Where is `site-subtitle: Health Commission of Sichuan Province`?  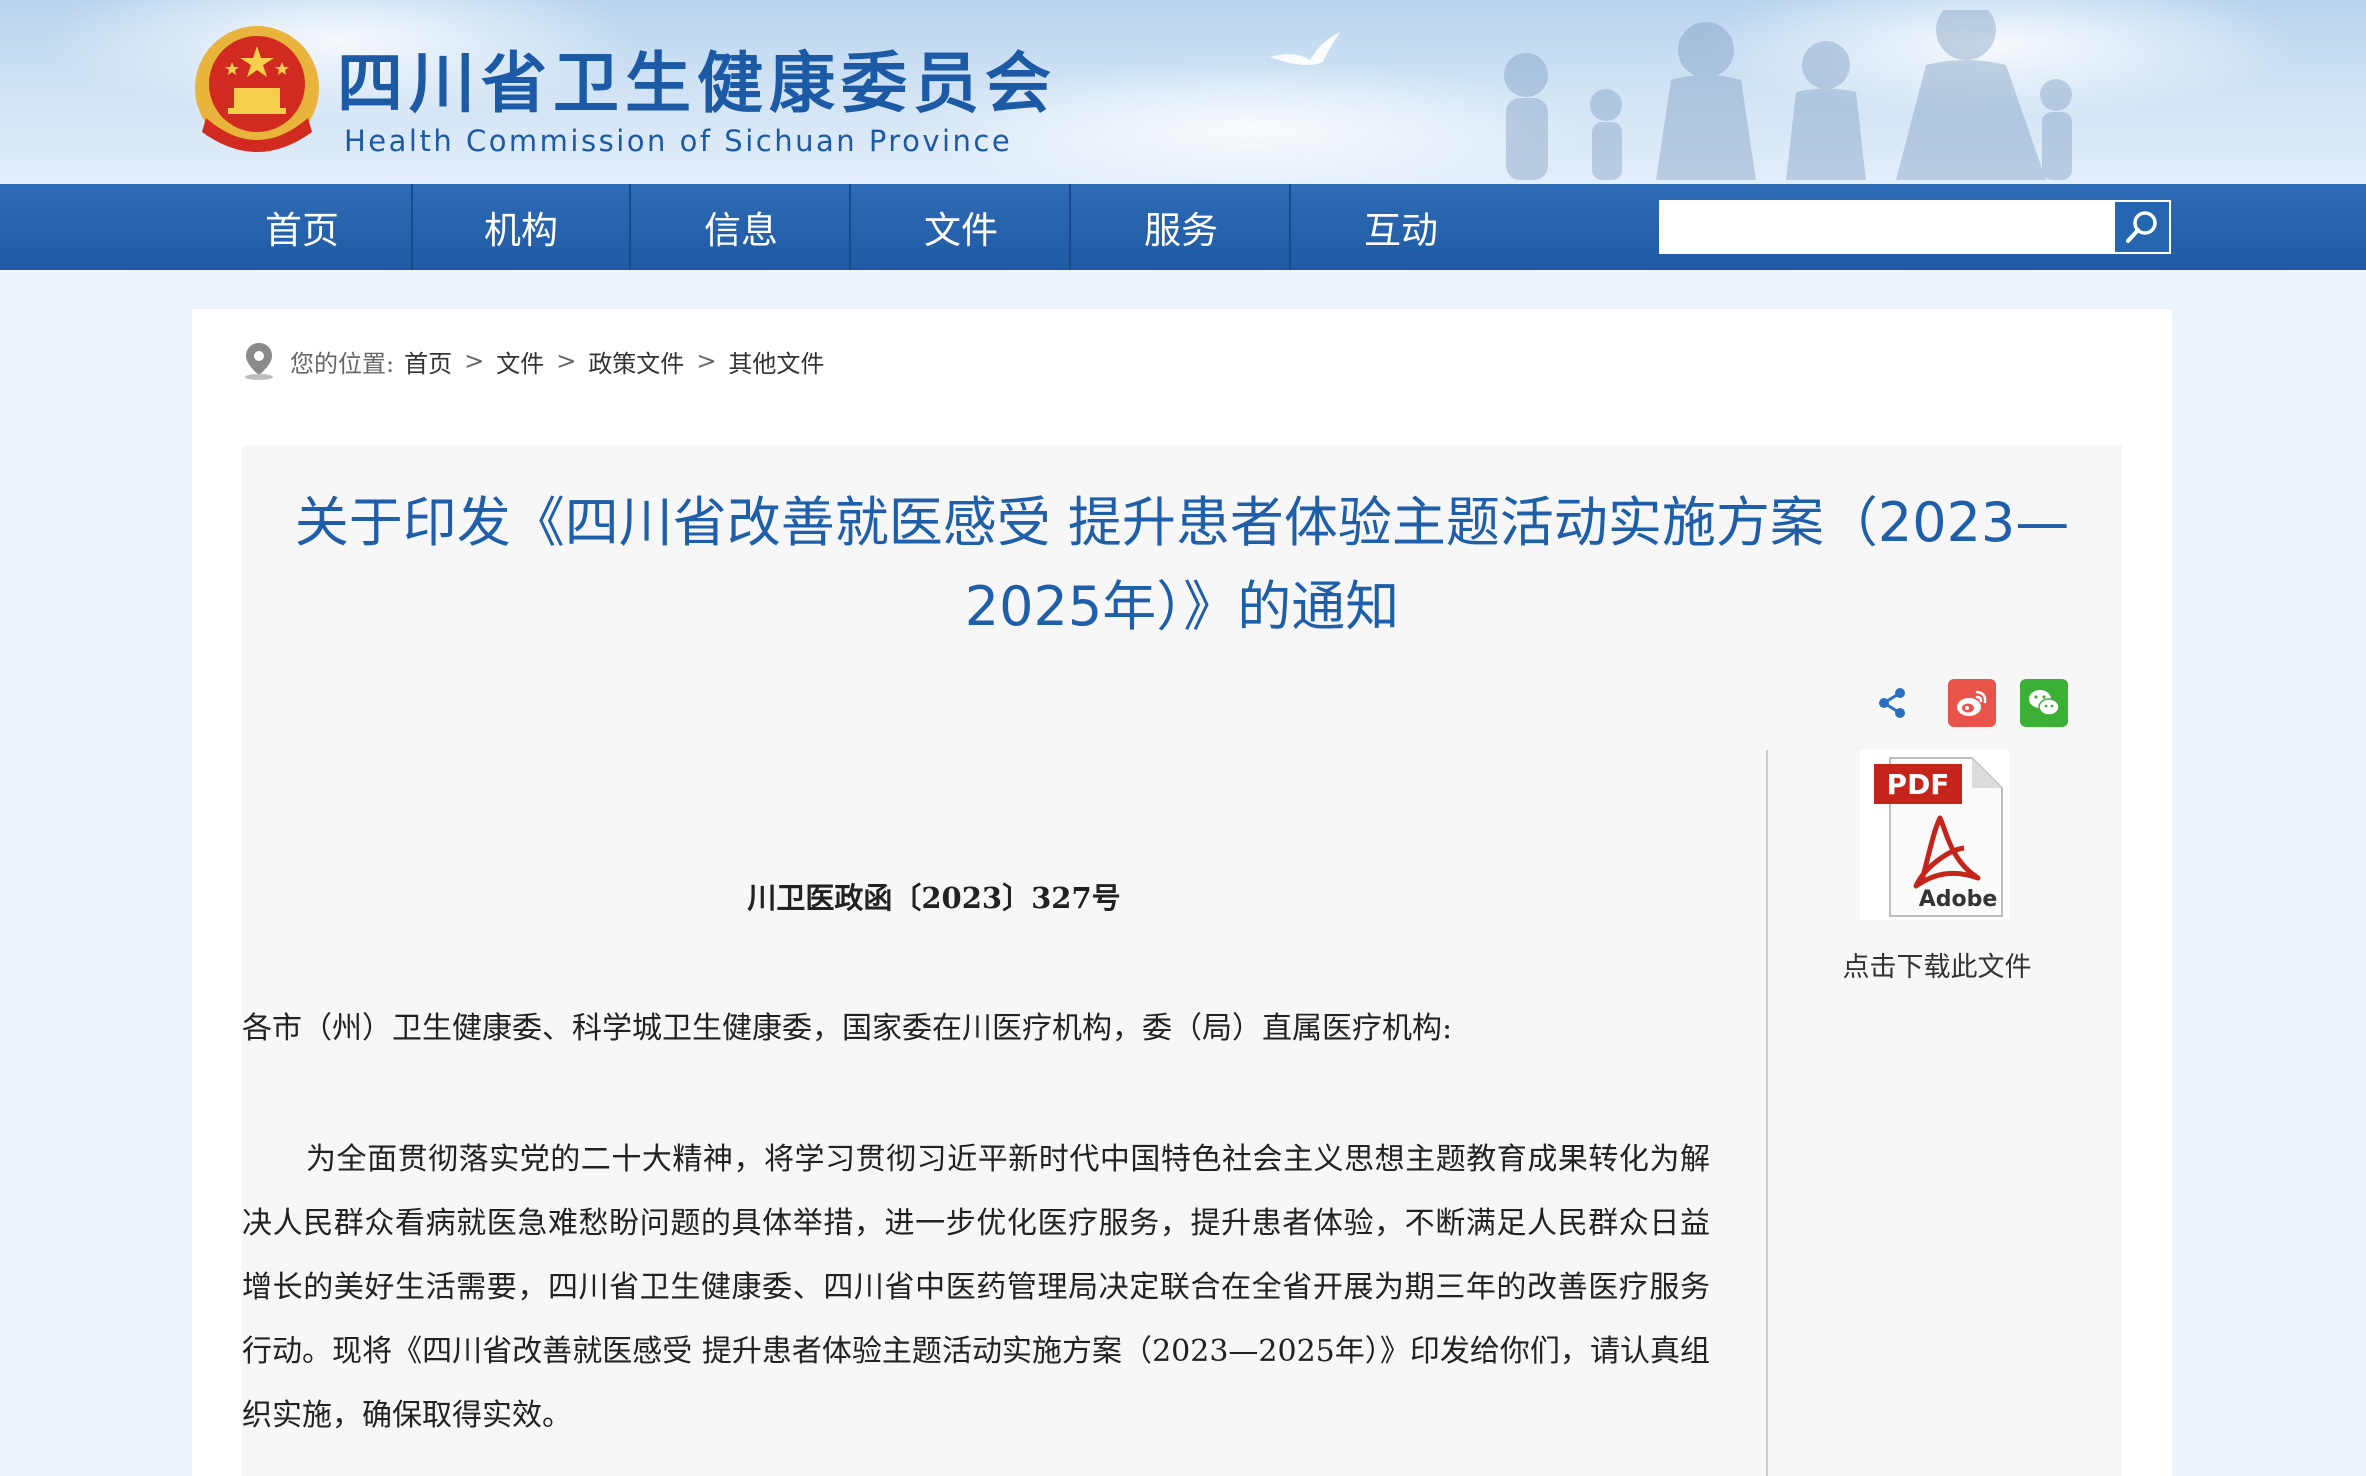
site-subtitle: Health Commission of Sichuan Province is located at coordinates (678, 141).